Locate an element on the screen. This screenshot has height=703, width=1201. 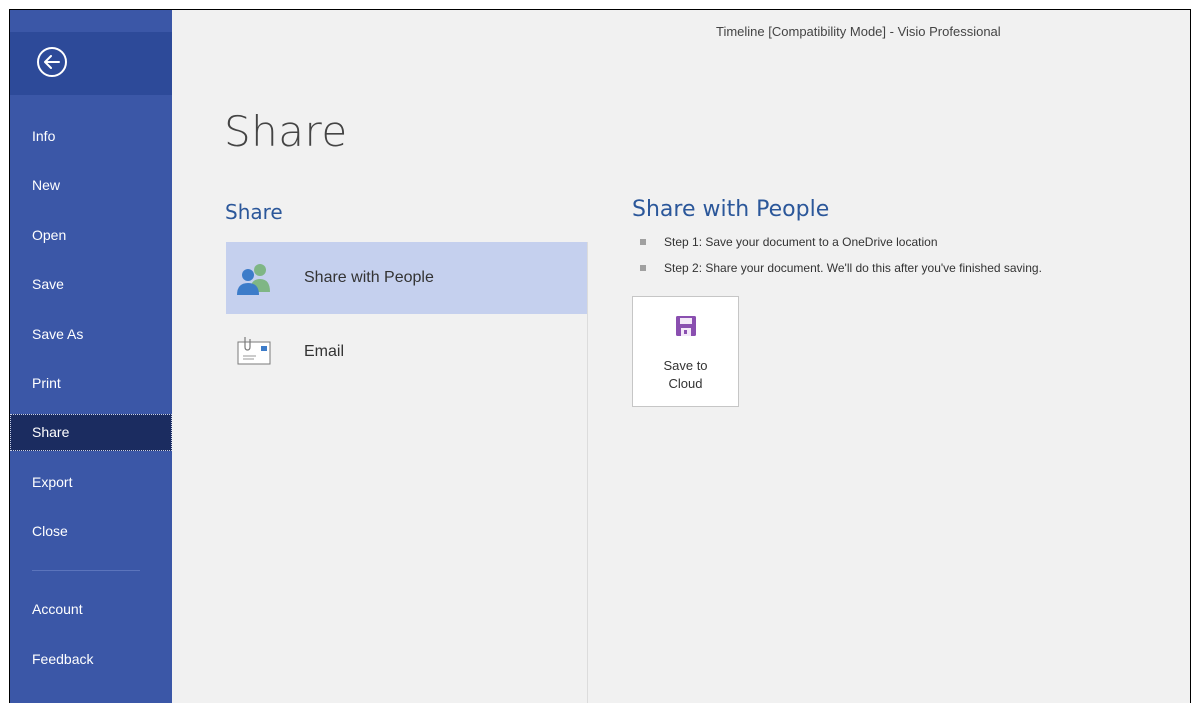
page-title: Share is located at coordinates (286, 131).